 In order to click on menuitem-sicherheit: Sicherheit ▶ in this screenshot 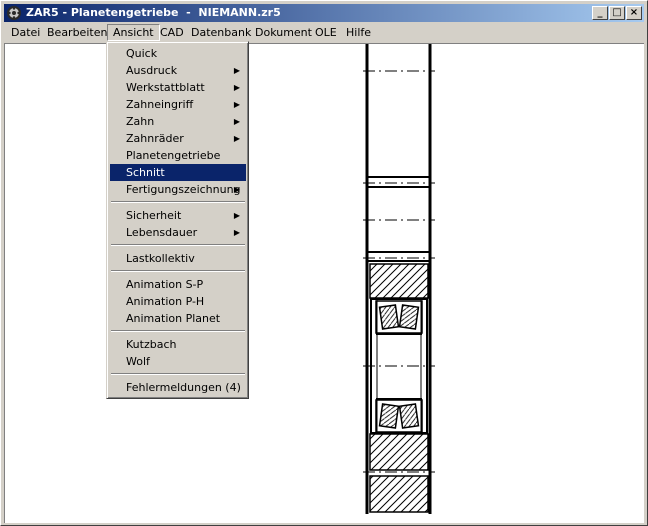, I will do `click(178, 215)`.